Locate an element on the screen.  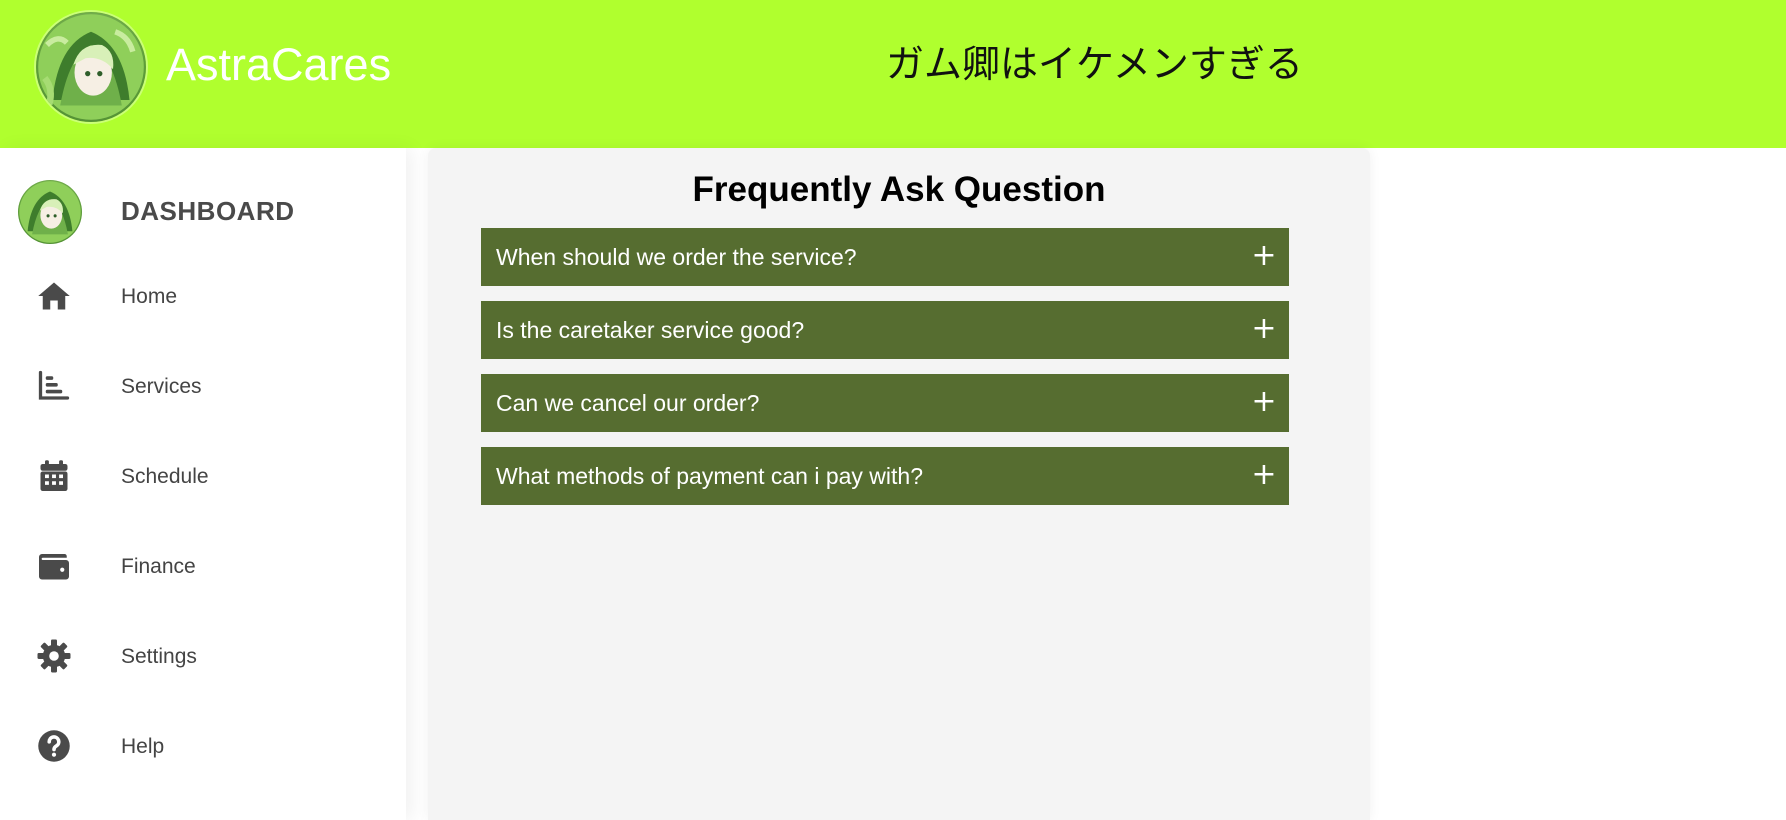
faq-item: Can we cancel our order? + is located at coordinates (885, 403).